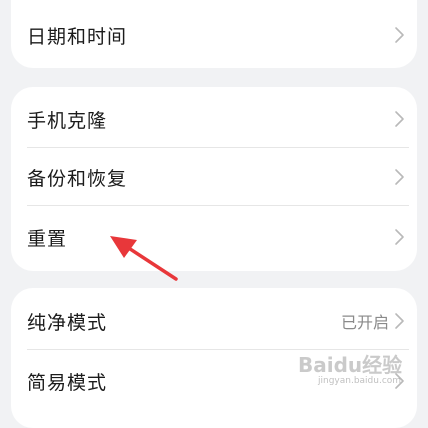  I want to click on watermark: Baidu经验 jingyan.baidu.com, so click(357, 369).